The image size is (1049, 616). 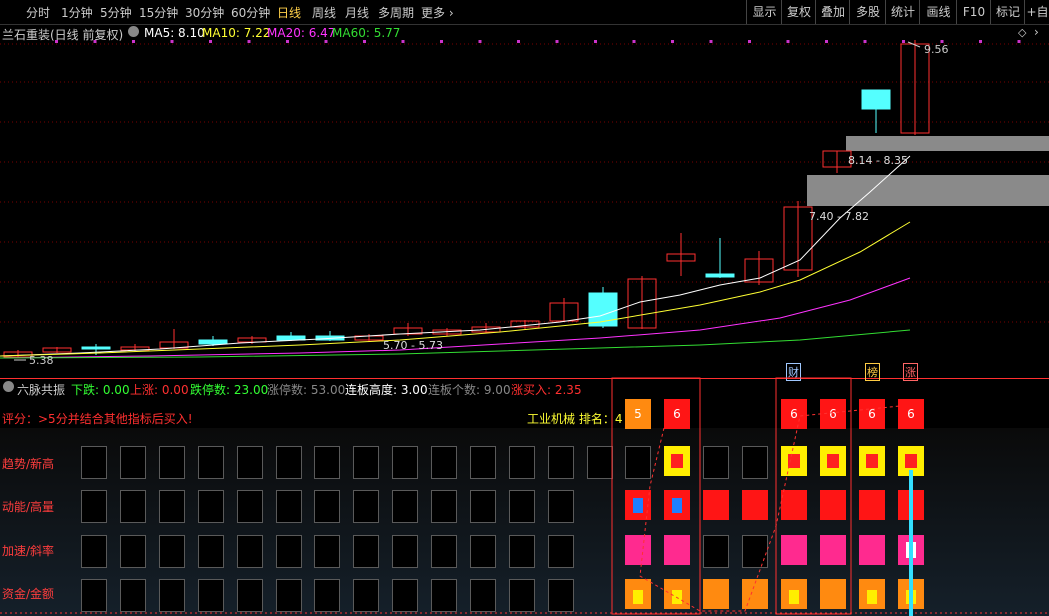 I want to click on period-5: 60分钟, so click(x=250, y=12).